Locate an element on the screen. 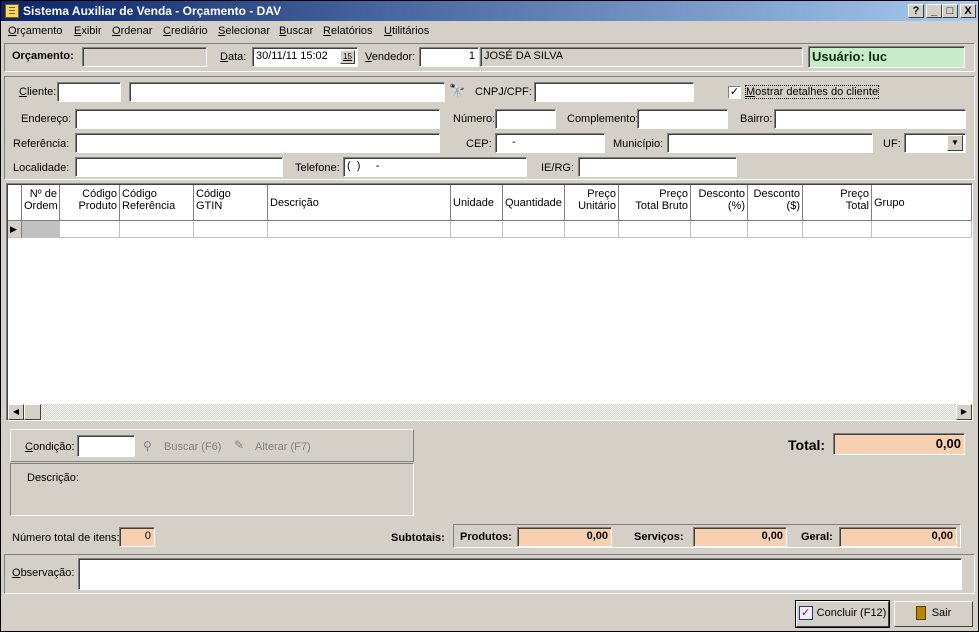  cliente-name-field is located at coordinates (287, 92).